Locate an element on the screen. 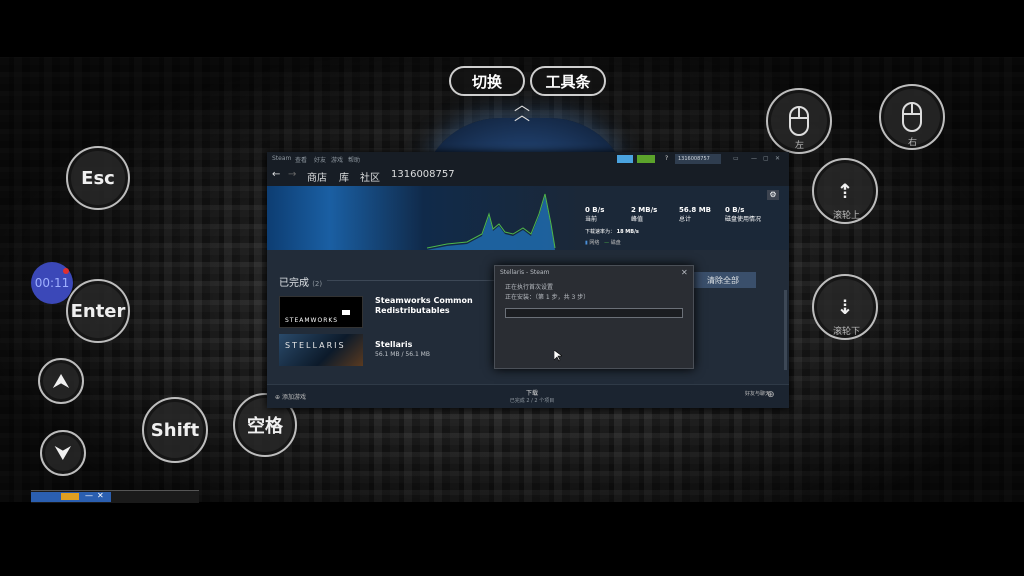  chevron-up-icon: ︿ ︿ is located at coordinates (522, 110).